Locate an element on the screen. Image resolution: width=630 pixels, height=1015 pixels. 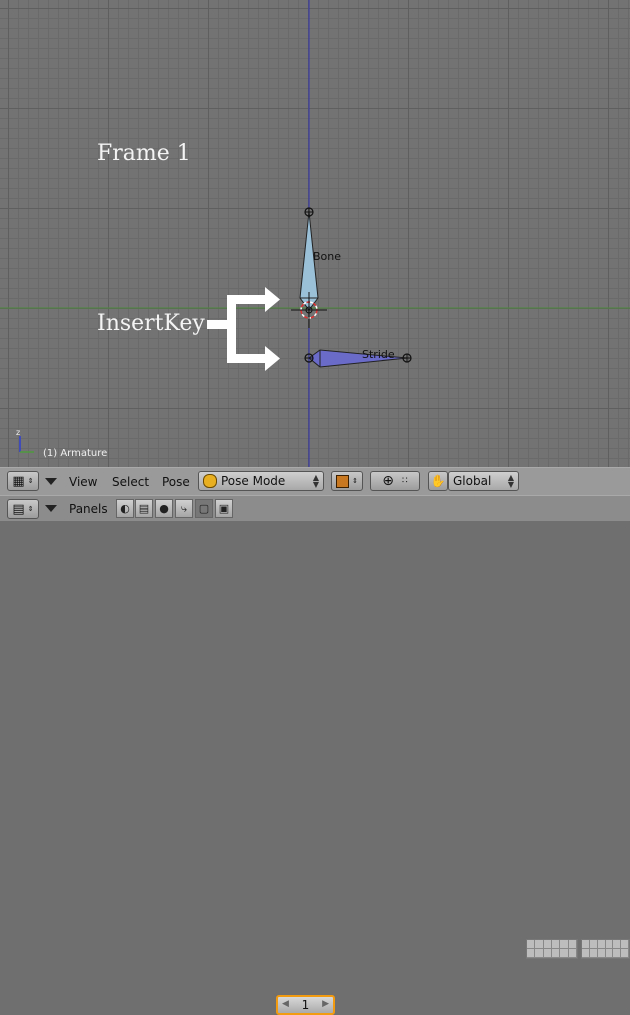
view-menu: View is located at coordinates (83, 482).